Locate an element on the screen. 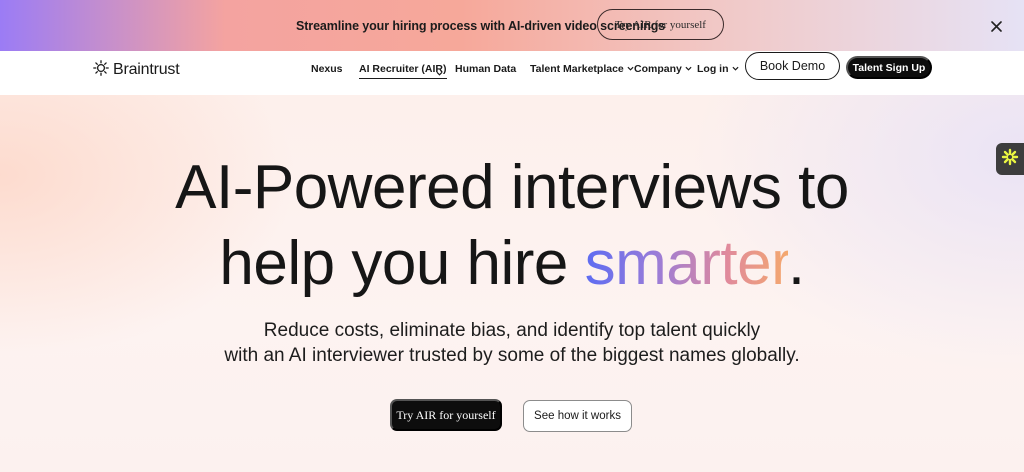 The image size is (1024, 472). nav-label: Human Data is located at coordinates (486, 69).